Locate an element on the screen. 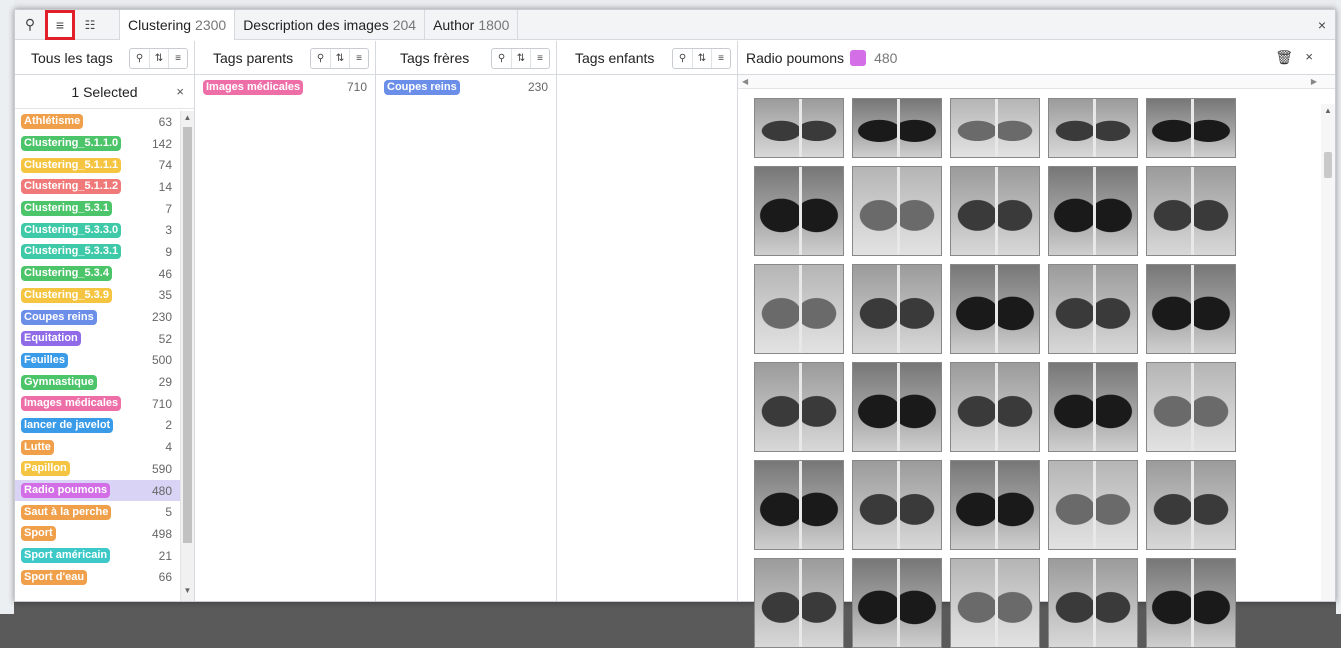  trash-icon: 🗑 is located at coordinates (1284, 57).